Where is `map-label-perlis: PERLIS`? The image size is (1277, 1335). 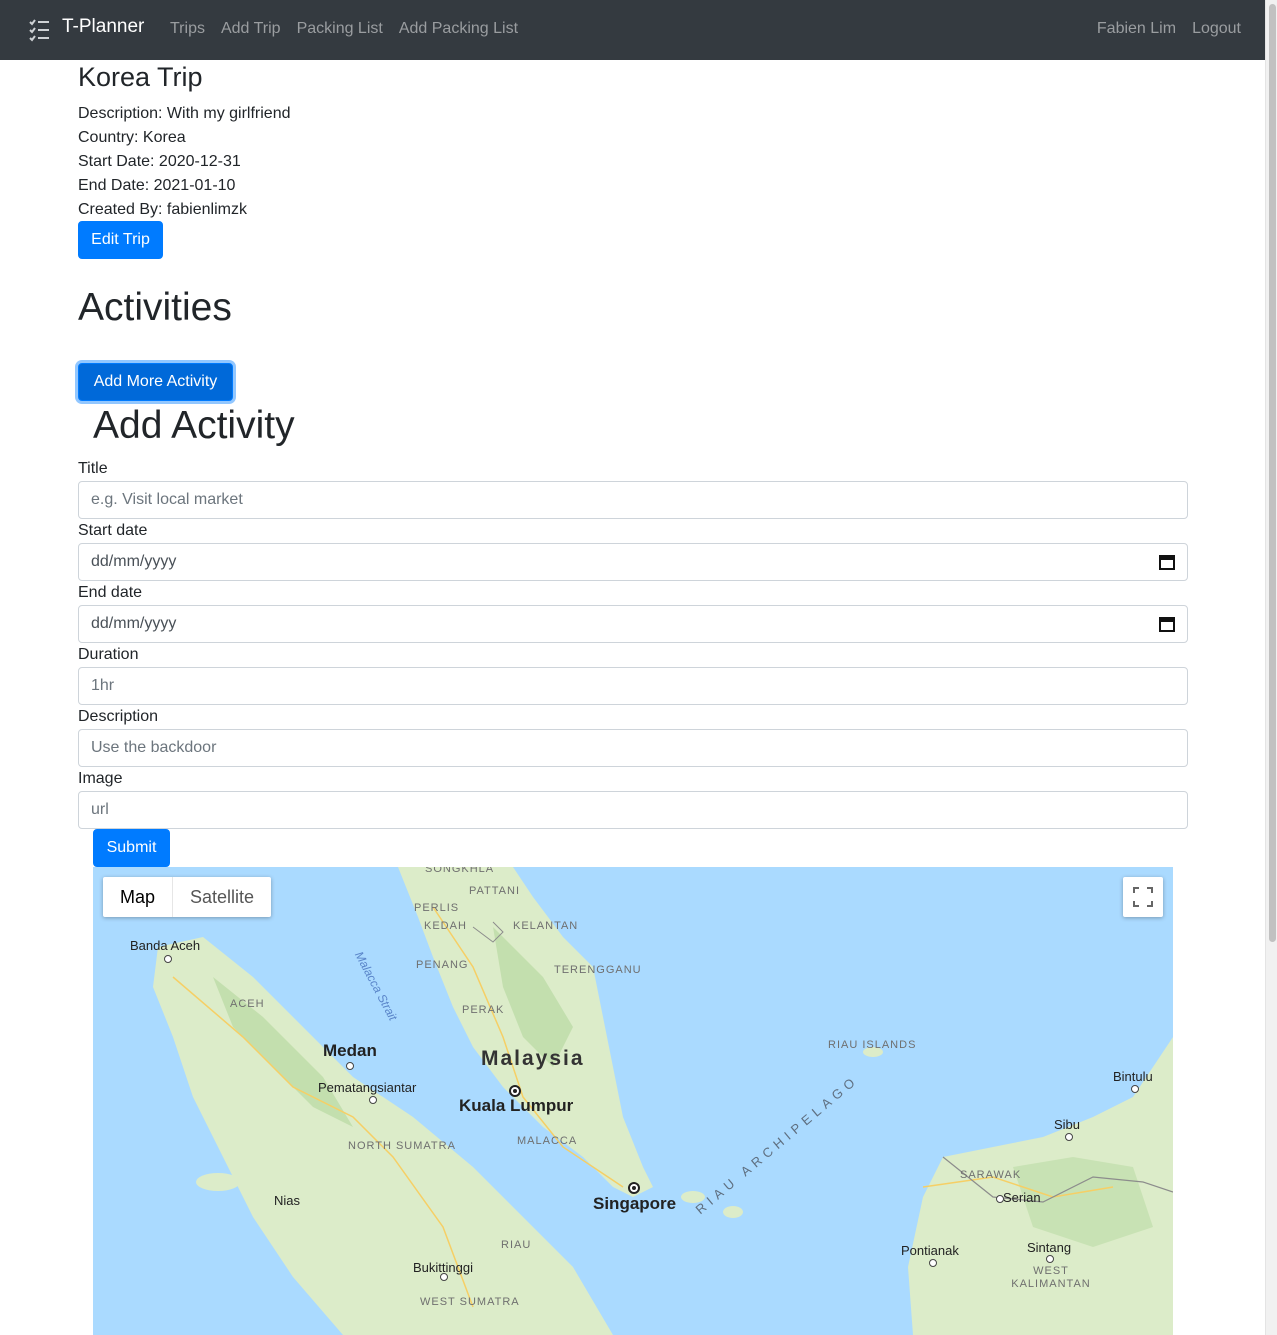
map-label-perlis: PERLIS is located at coordinates (437, 908).